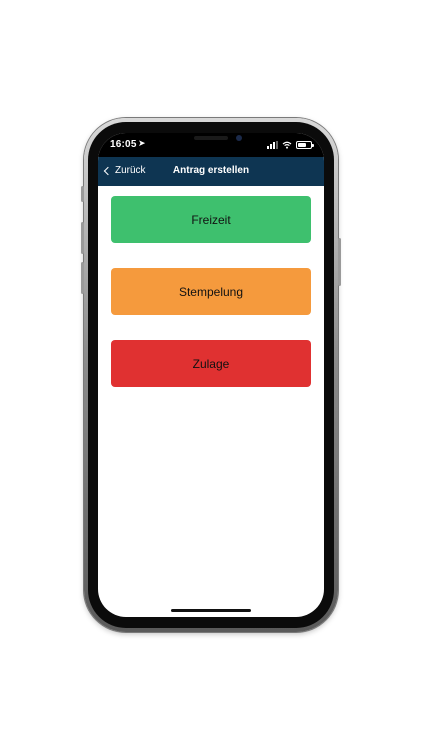 The image size is (422, 750). What do you see at coordinates (123, 144) in the screenshot?
I see `status-time: 16:05` at bounding box center [123, 144].